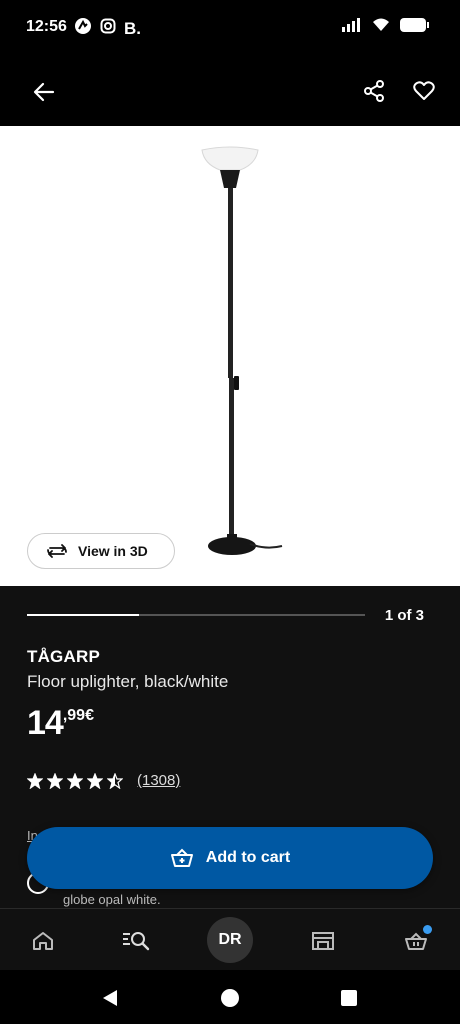  I want to click on heart-icon, so click(424, 90).